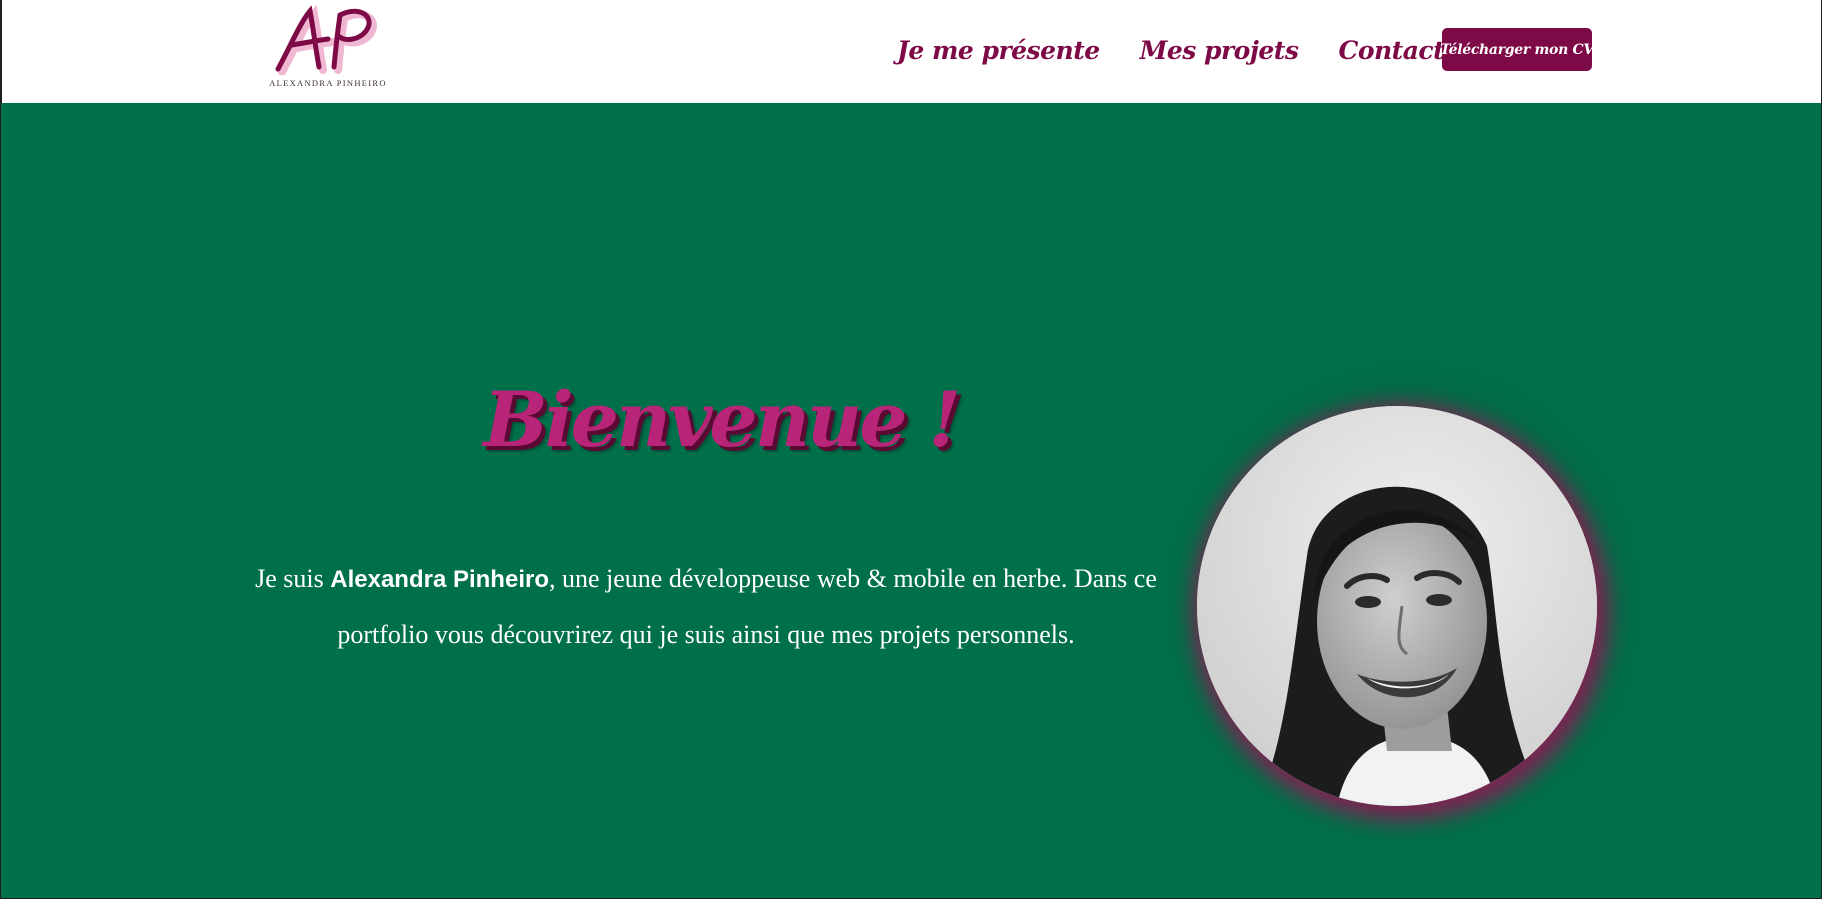 The width and height of the screenshot is (1822, 899). I want to click on hero-intro-name: Alexandra Pinheiro, so click(439, 579).